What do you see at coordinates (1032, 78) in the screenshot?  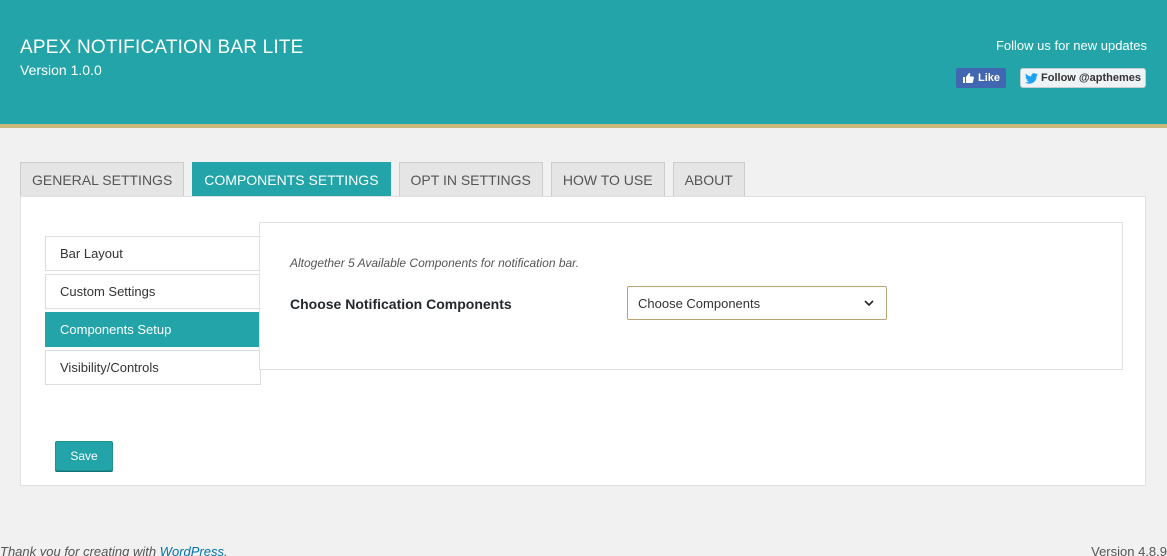 I see `twitter-bird-icon` at bounding box center [1032, 78].